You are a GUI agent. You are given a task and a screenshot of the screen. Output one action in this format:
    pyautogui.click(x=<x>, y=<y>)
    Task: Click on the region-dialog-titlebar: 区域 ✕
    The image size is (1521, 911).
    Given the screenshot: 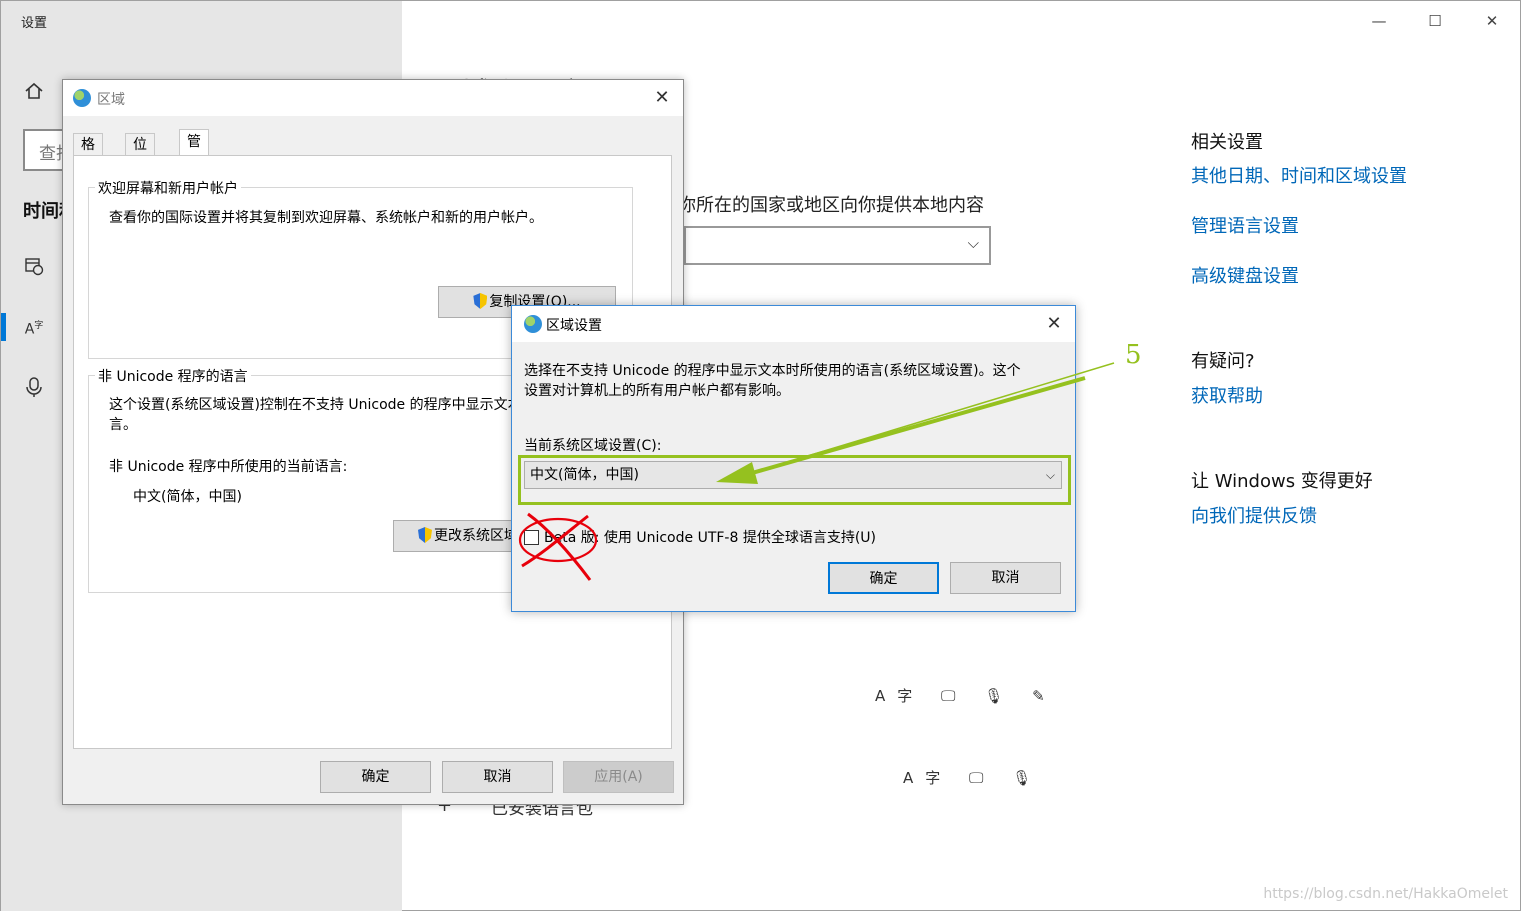 What is the action you would take?
    pyautogui.click(x=373, y=98)
    